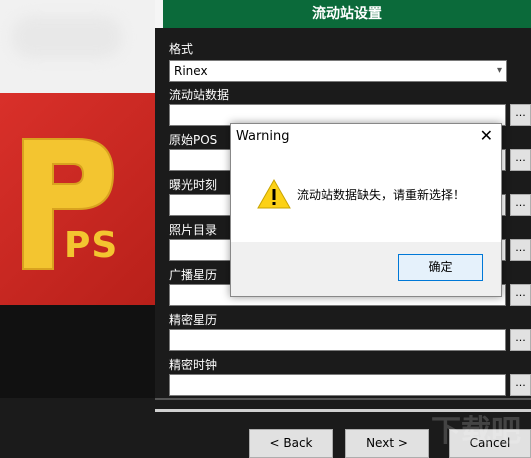  Describe the element at coordinates (77, 351) in the screenshot. I see `left-panel-bottom` at that location.